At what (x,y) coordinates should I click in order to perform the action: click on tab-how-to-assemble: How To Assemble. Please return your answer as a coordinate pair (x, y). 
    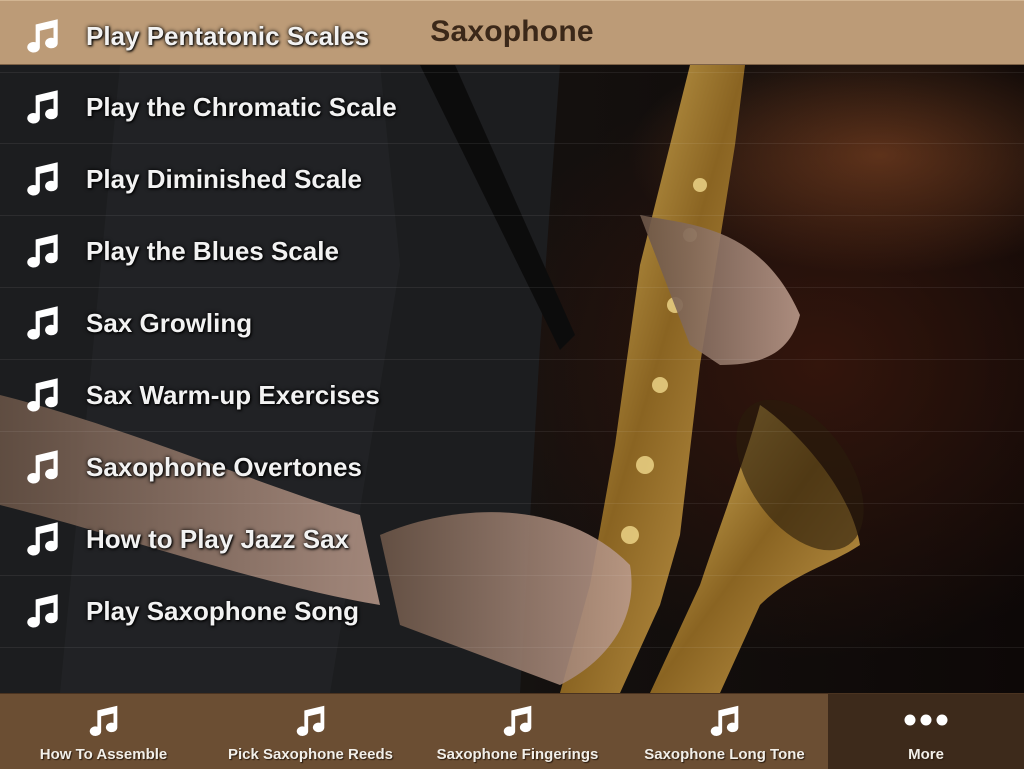
    Looking at the image, I should click on (103, 731).